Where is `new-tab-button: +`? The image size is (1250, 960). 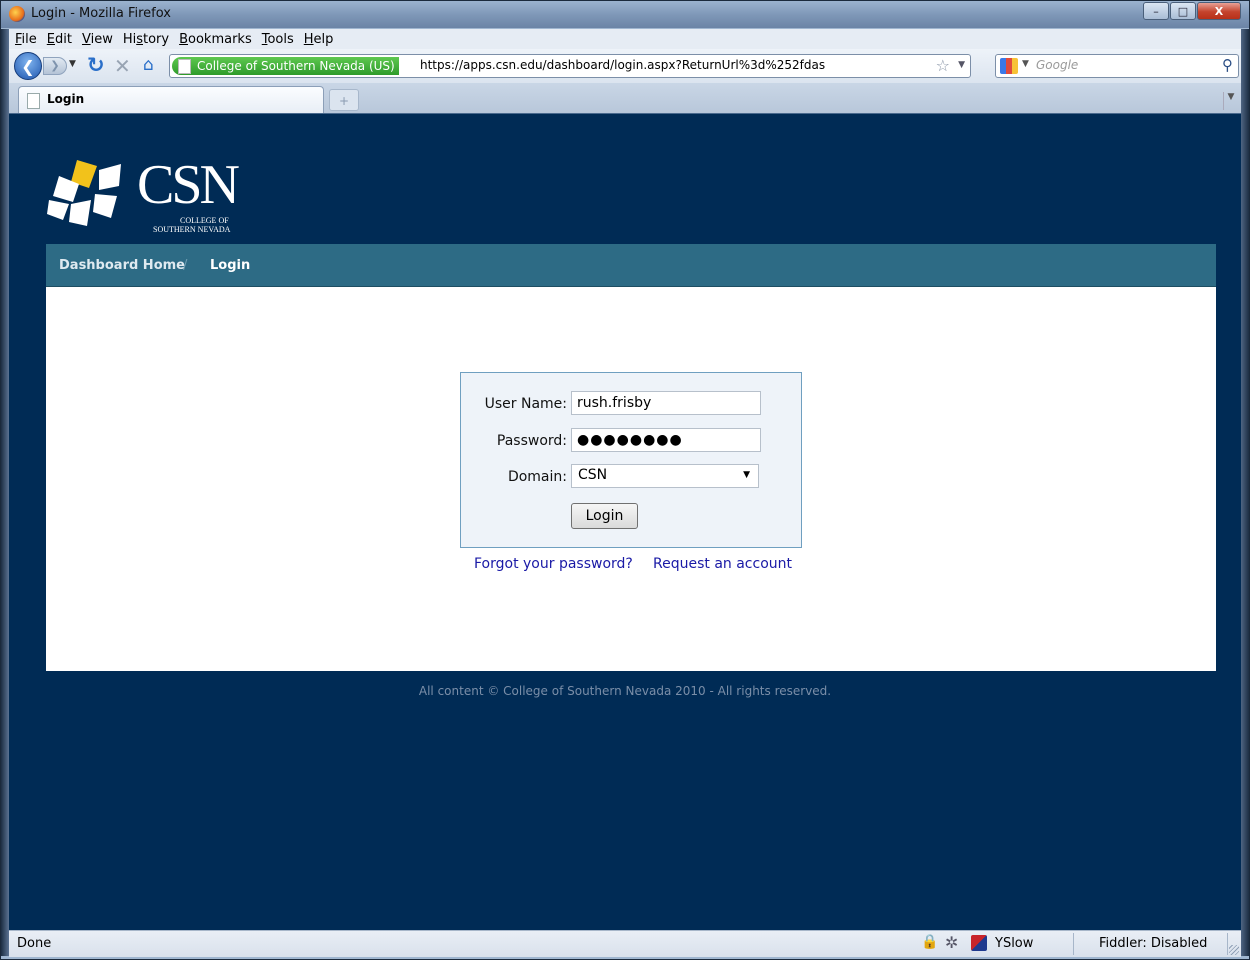 new-tab-button: + is located at coordinates (344, 100).